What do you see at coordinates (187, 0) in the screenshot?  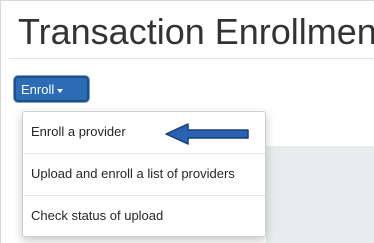 I see `frame-top-border` at bounding box center [187, 0].